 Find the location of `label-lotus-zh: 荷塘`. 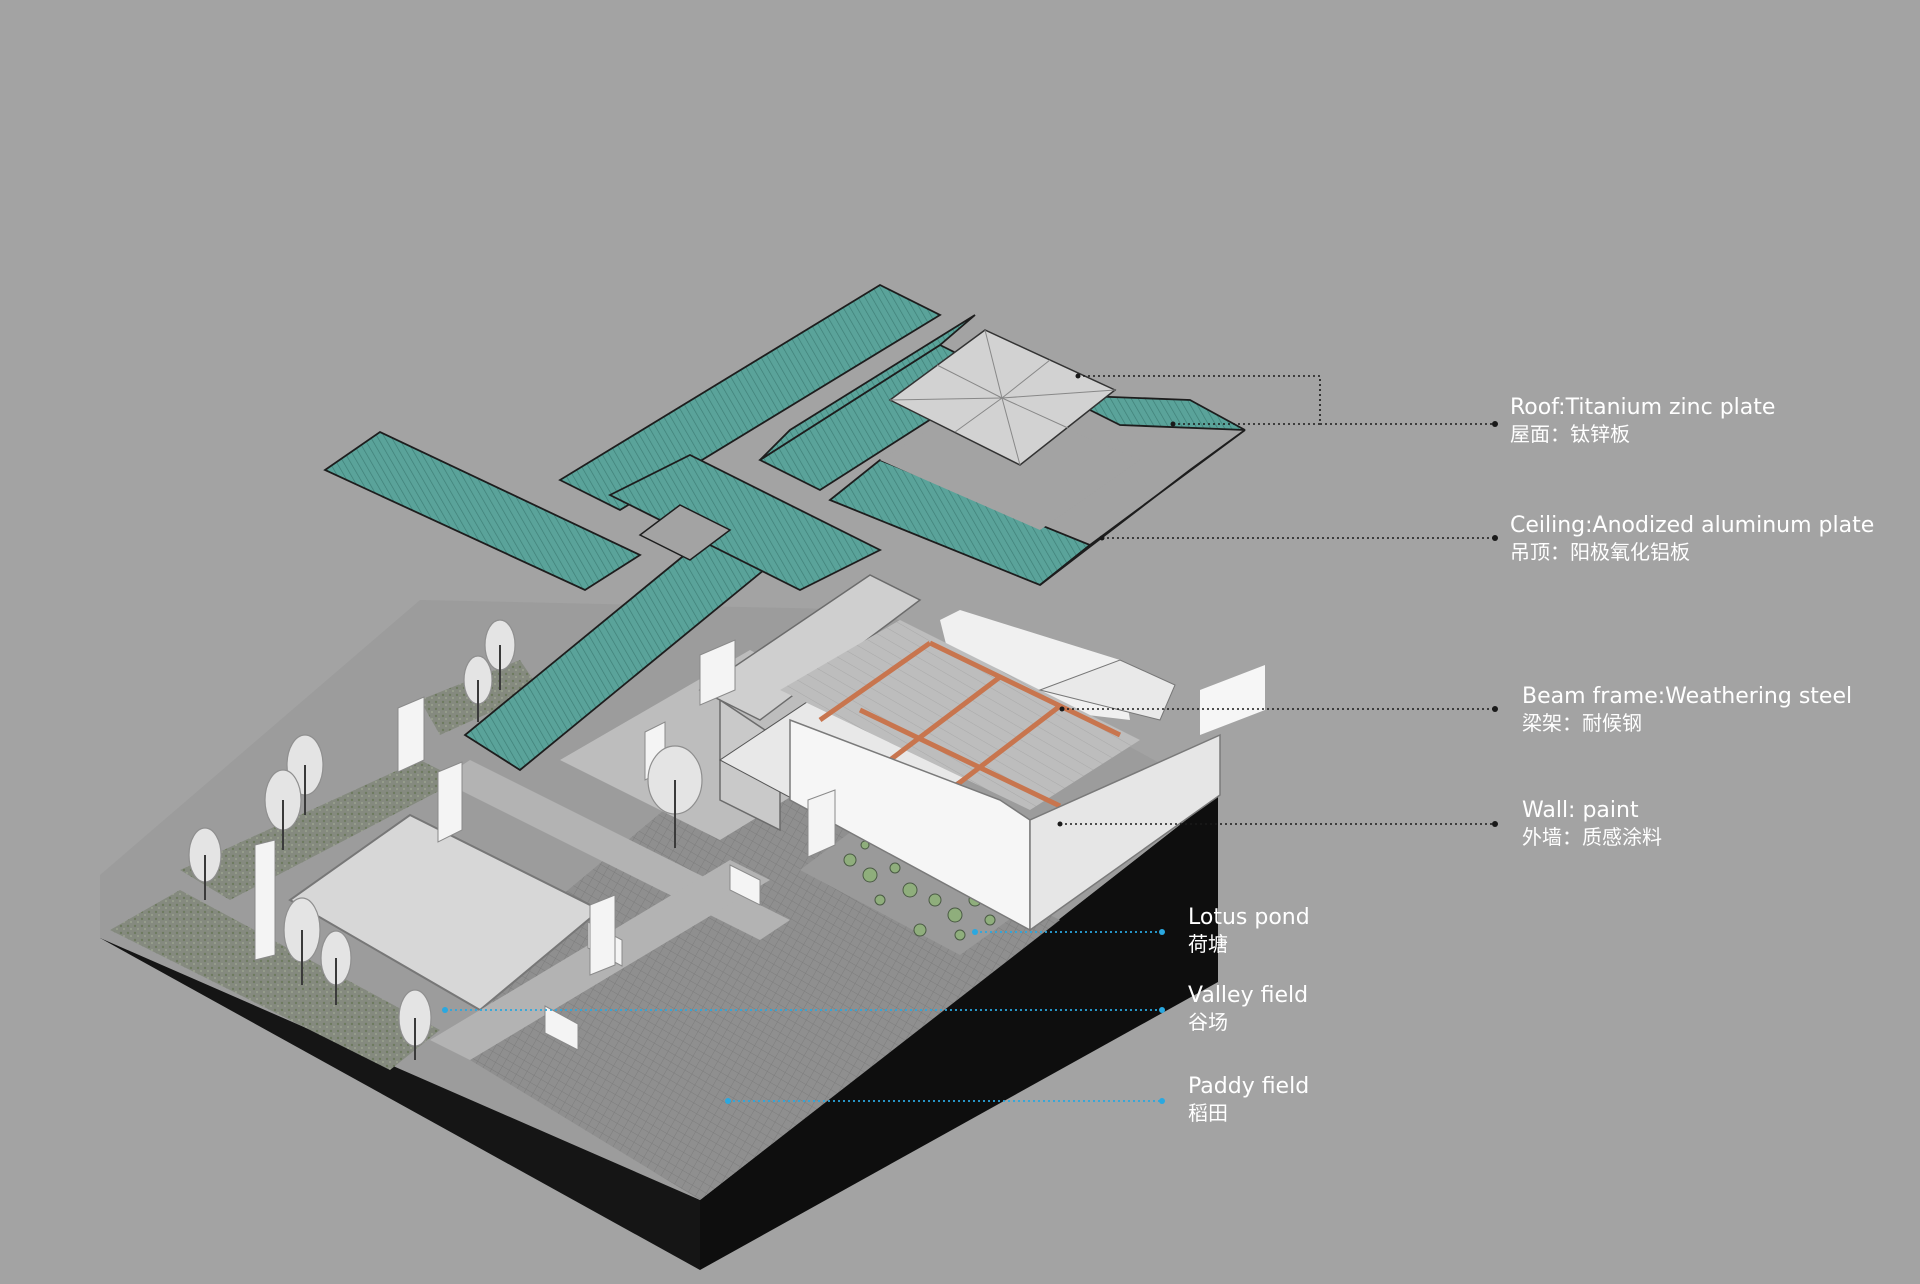

label-lotus-zh: 荷塘 is located at coordinates (1208, 944).